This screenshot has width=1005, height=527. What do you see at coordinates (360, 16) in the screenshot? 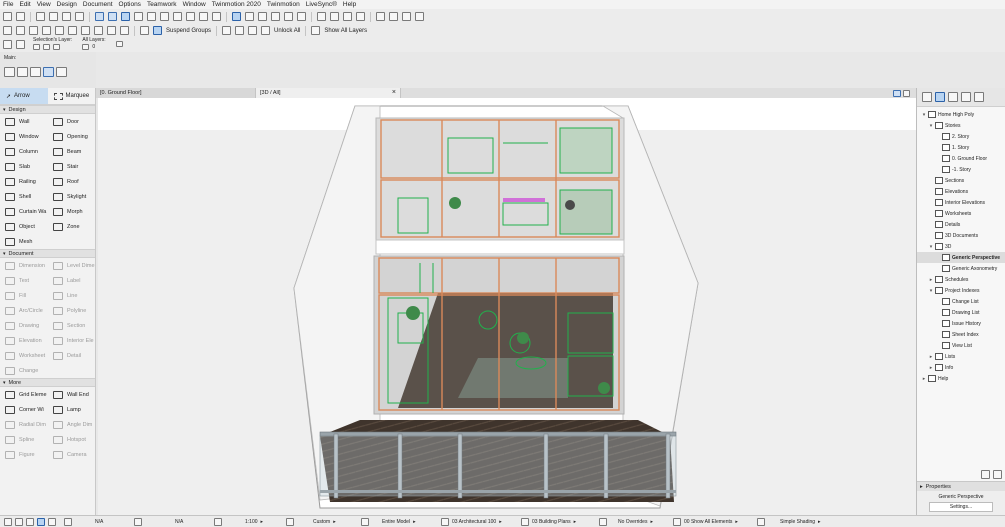
I see `fillet-icon` at bounding box center [360, 16].